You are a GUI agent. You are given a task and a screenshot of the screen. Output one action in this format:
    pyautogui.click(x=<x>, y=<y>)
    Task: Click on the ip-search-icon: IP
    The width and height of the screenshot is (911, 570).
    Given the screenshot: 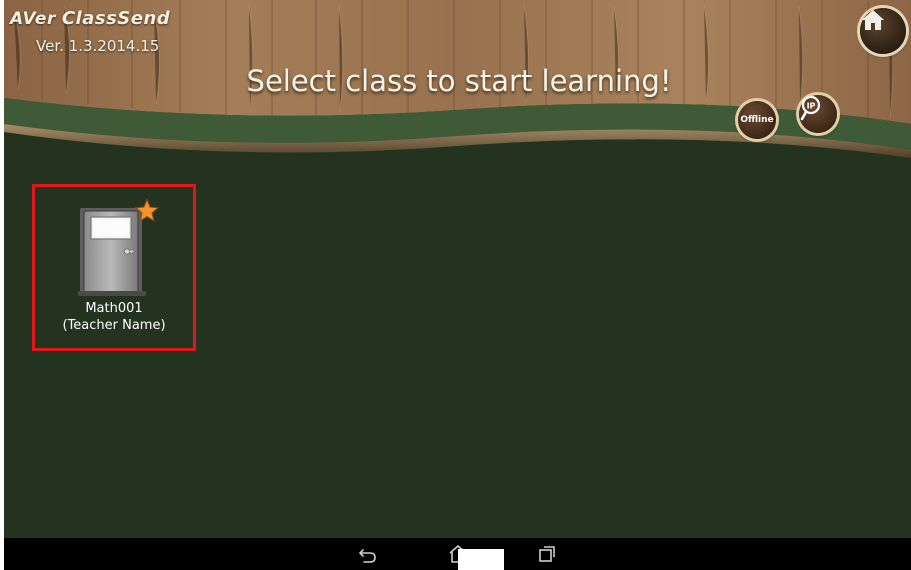 What is the action you would take?
    pyautogui.click(x=810, y=108)
    